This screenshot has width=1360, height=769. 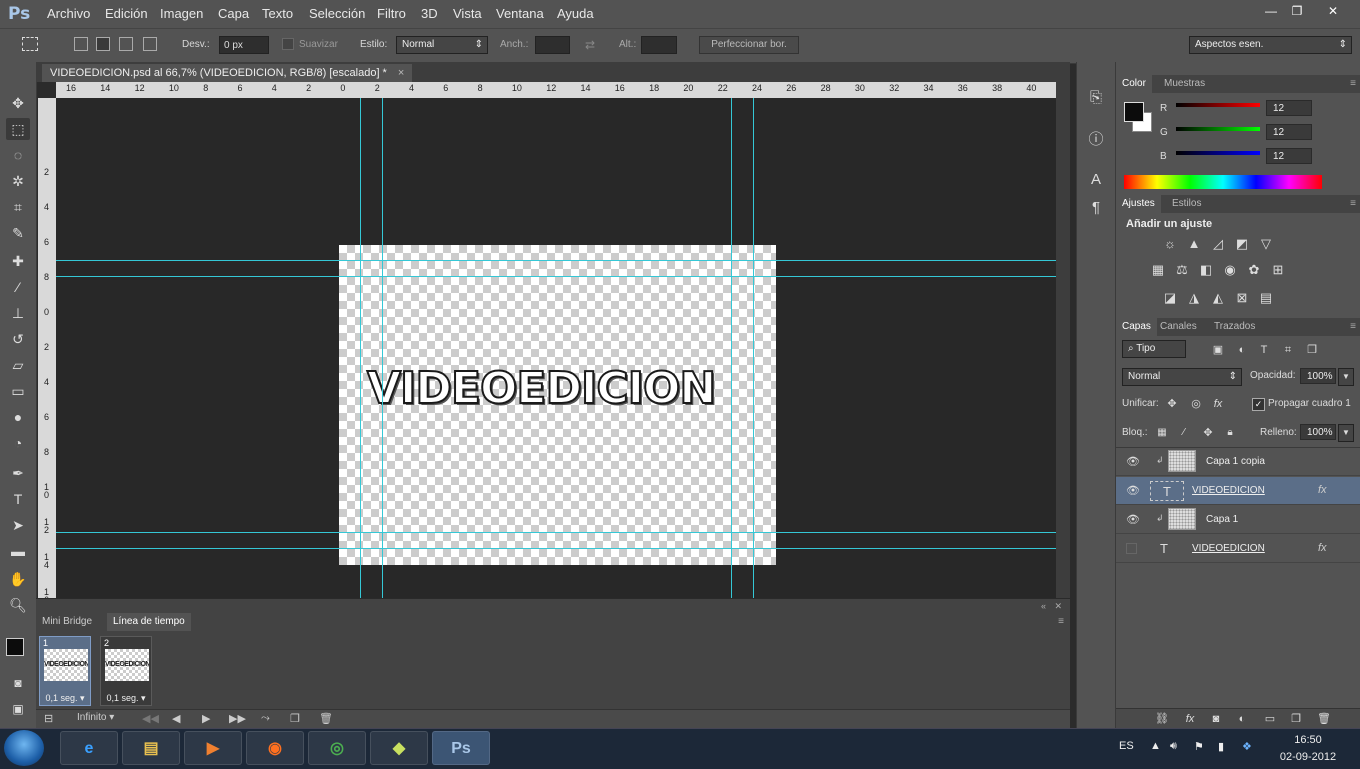 I want to click on filter-image-icon: ▣, so click(x=1218, y=350).